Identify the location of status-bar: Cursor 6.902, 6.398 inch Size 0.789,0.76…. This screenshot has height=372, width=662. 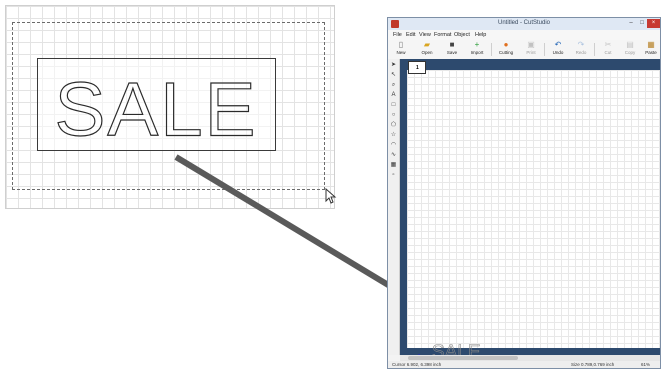
(524, 364).